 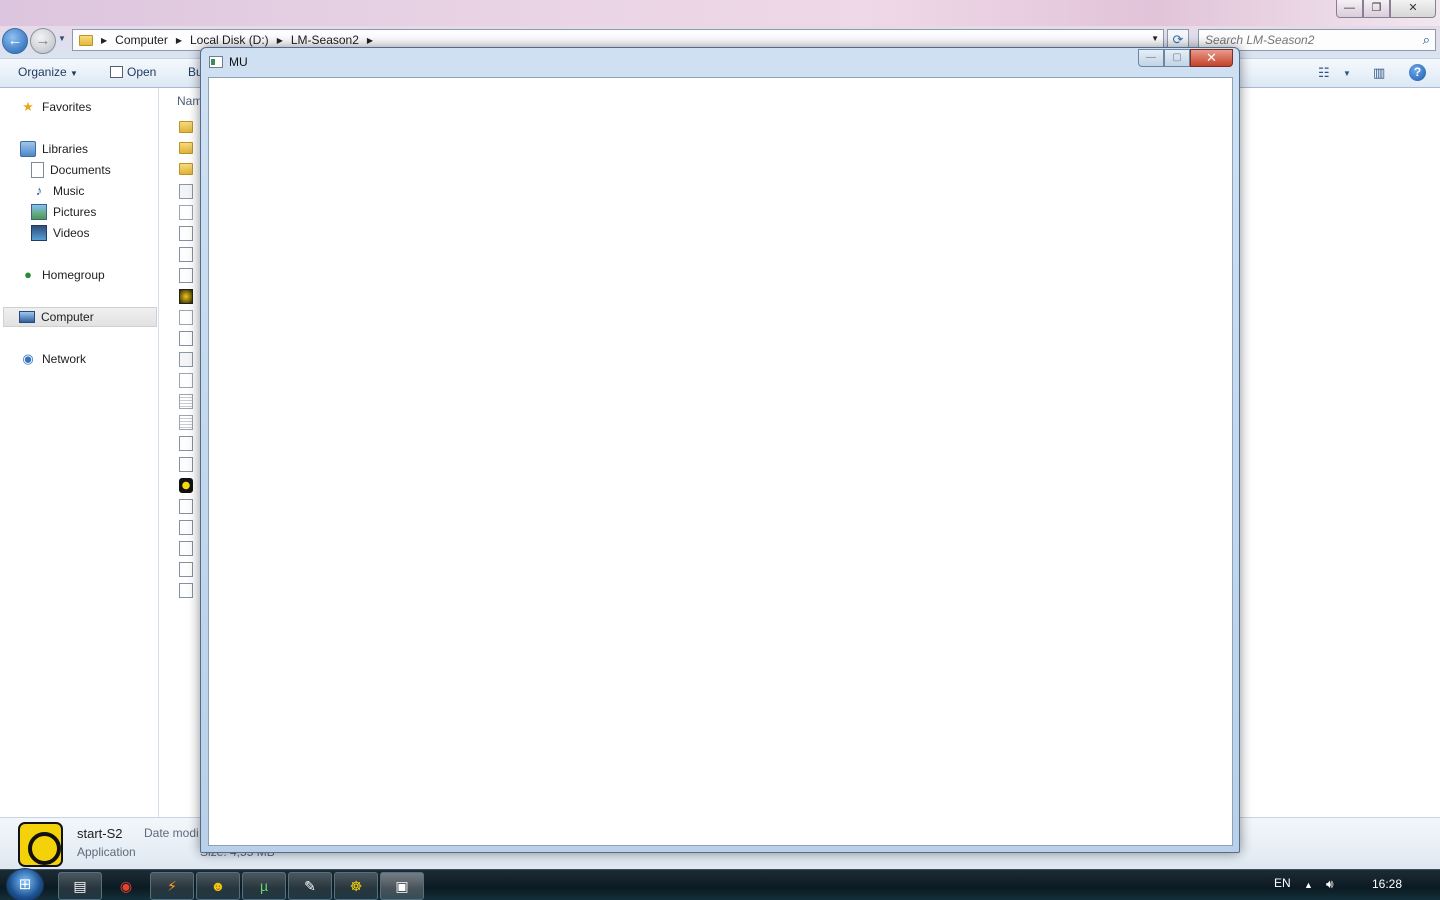 I want to click on nav-documents: Documents, so click(x=71, y=170).